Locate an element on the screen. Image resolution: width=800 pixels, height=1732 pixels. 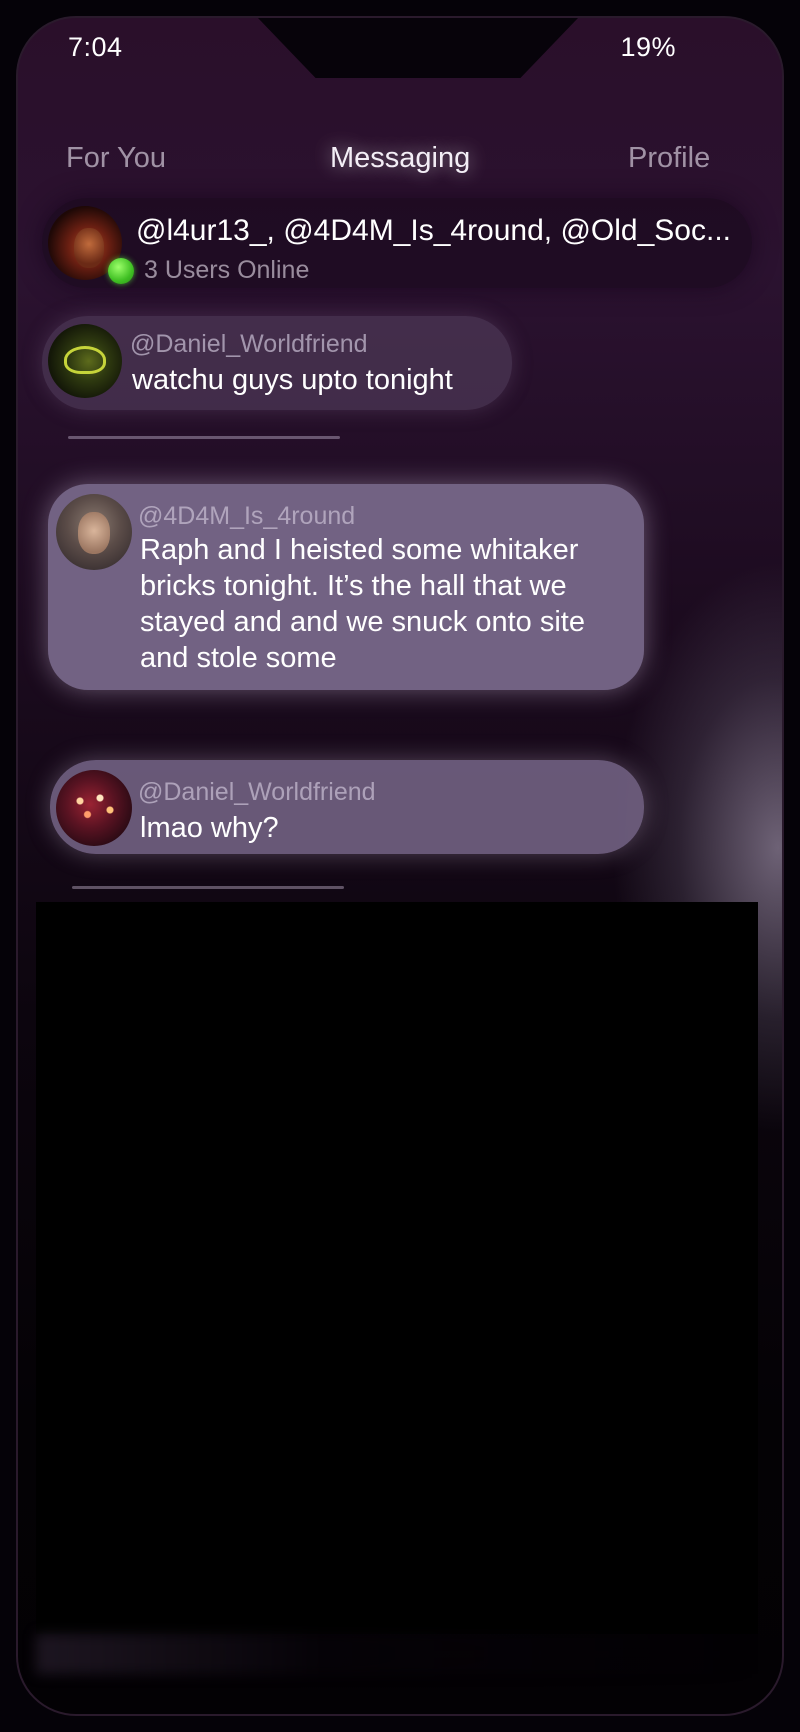
message-text: lmao why? is located at coordinates (209, 828).